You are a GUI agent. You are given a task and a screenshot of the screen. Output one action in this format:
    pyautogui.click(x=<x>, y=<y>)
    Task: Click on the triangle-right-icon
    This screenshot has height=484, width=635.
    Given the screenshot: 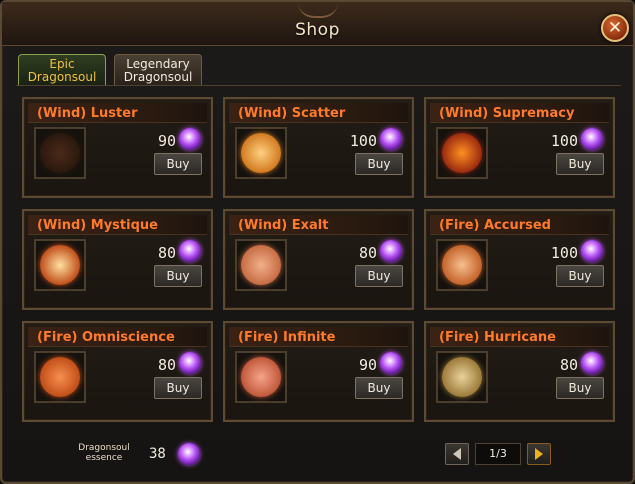 What is the action you would take?
    pyautogui.click(x=539, y=454)
    